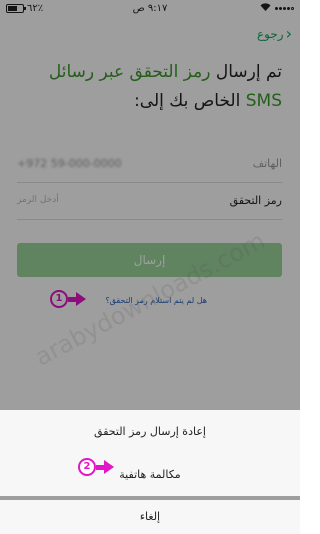 This screenshot has width=320, height=534. I want to click on cancel-option: إلغاء, so click(150, 517).